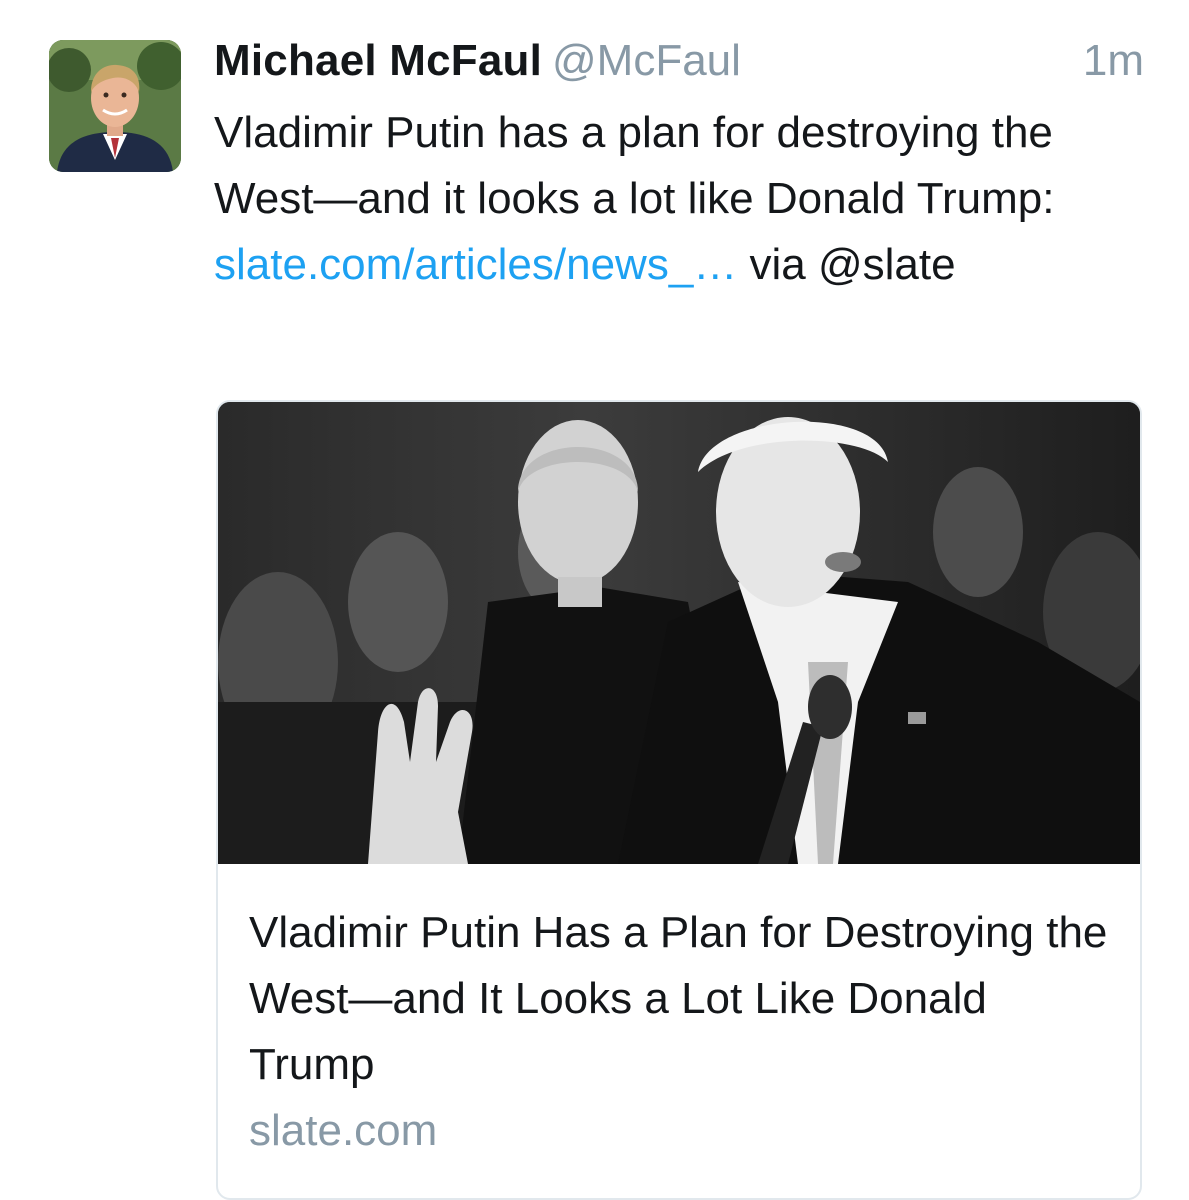 This screenshot has height=1200, width=1189. I want to click on tweet-timestamp: 1m, so click(1113, 61).